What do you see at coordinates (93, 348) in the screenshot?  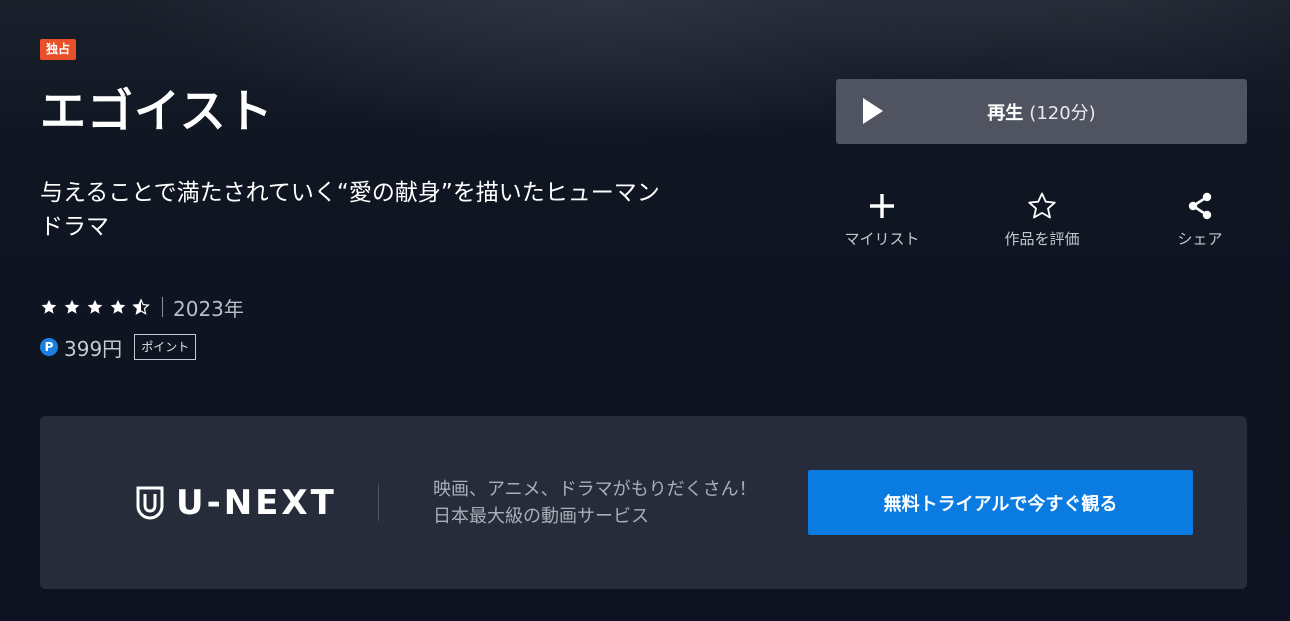 I see `price-amount: 399円` at bounding box center [93, 348].